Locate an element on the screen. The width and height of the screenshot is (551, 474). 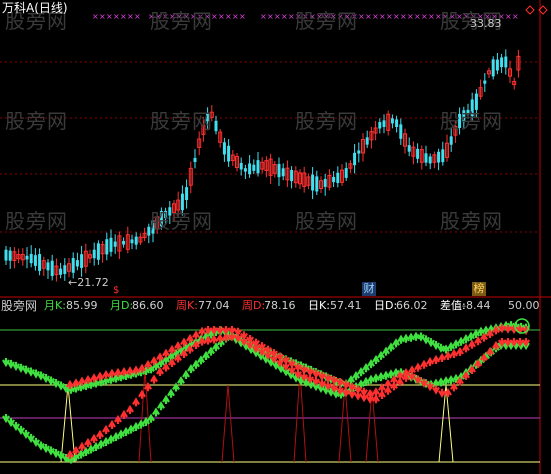
readout-key: 月D: is located at coordinates (122, 305).